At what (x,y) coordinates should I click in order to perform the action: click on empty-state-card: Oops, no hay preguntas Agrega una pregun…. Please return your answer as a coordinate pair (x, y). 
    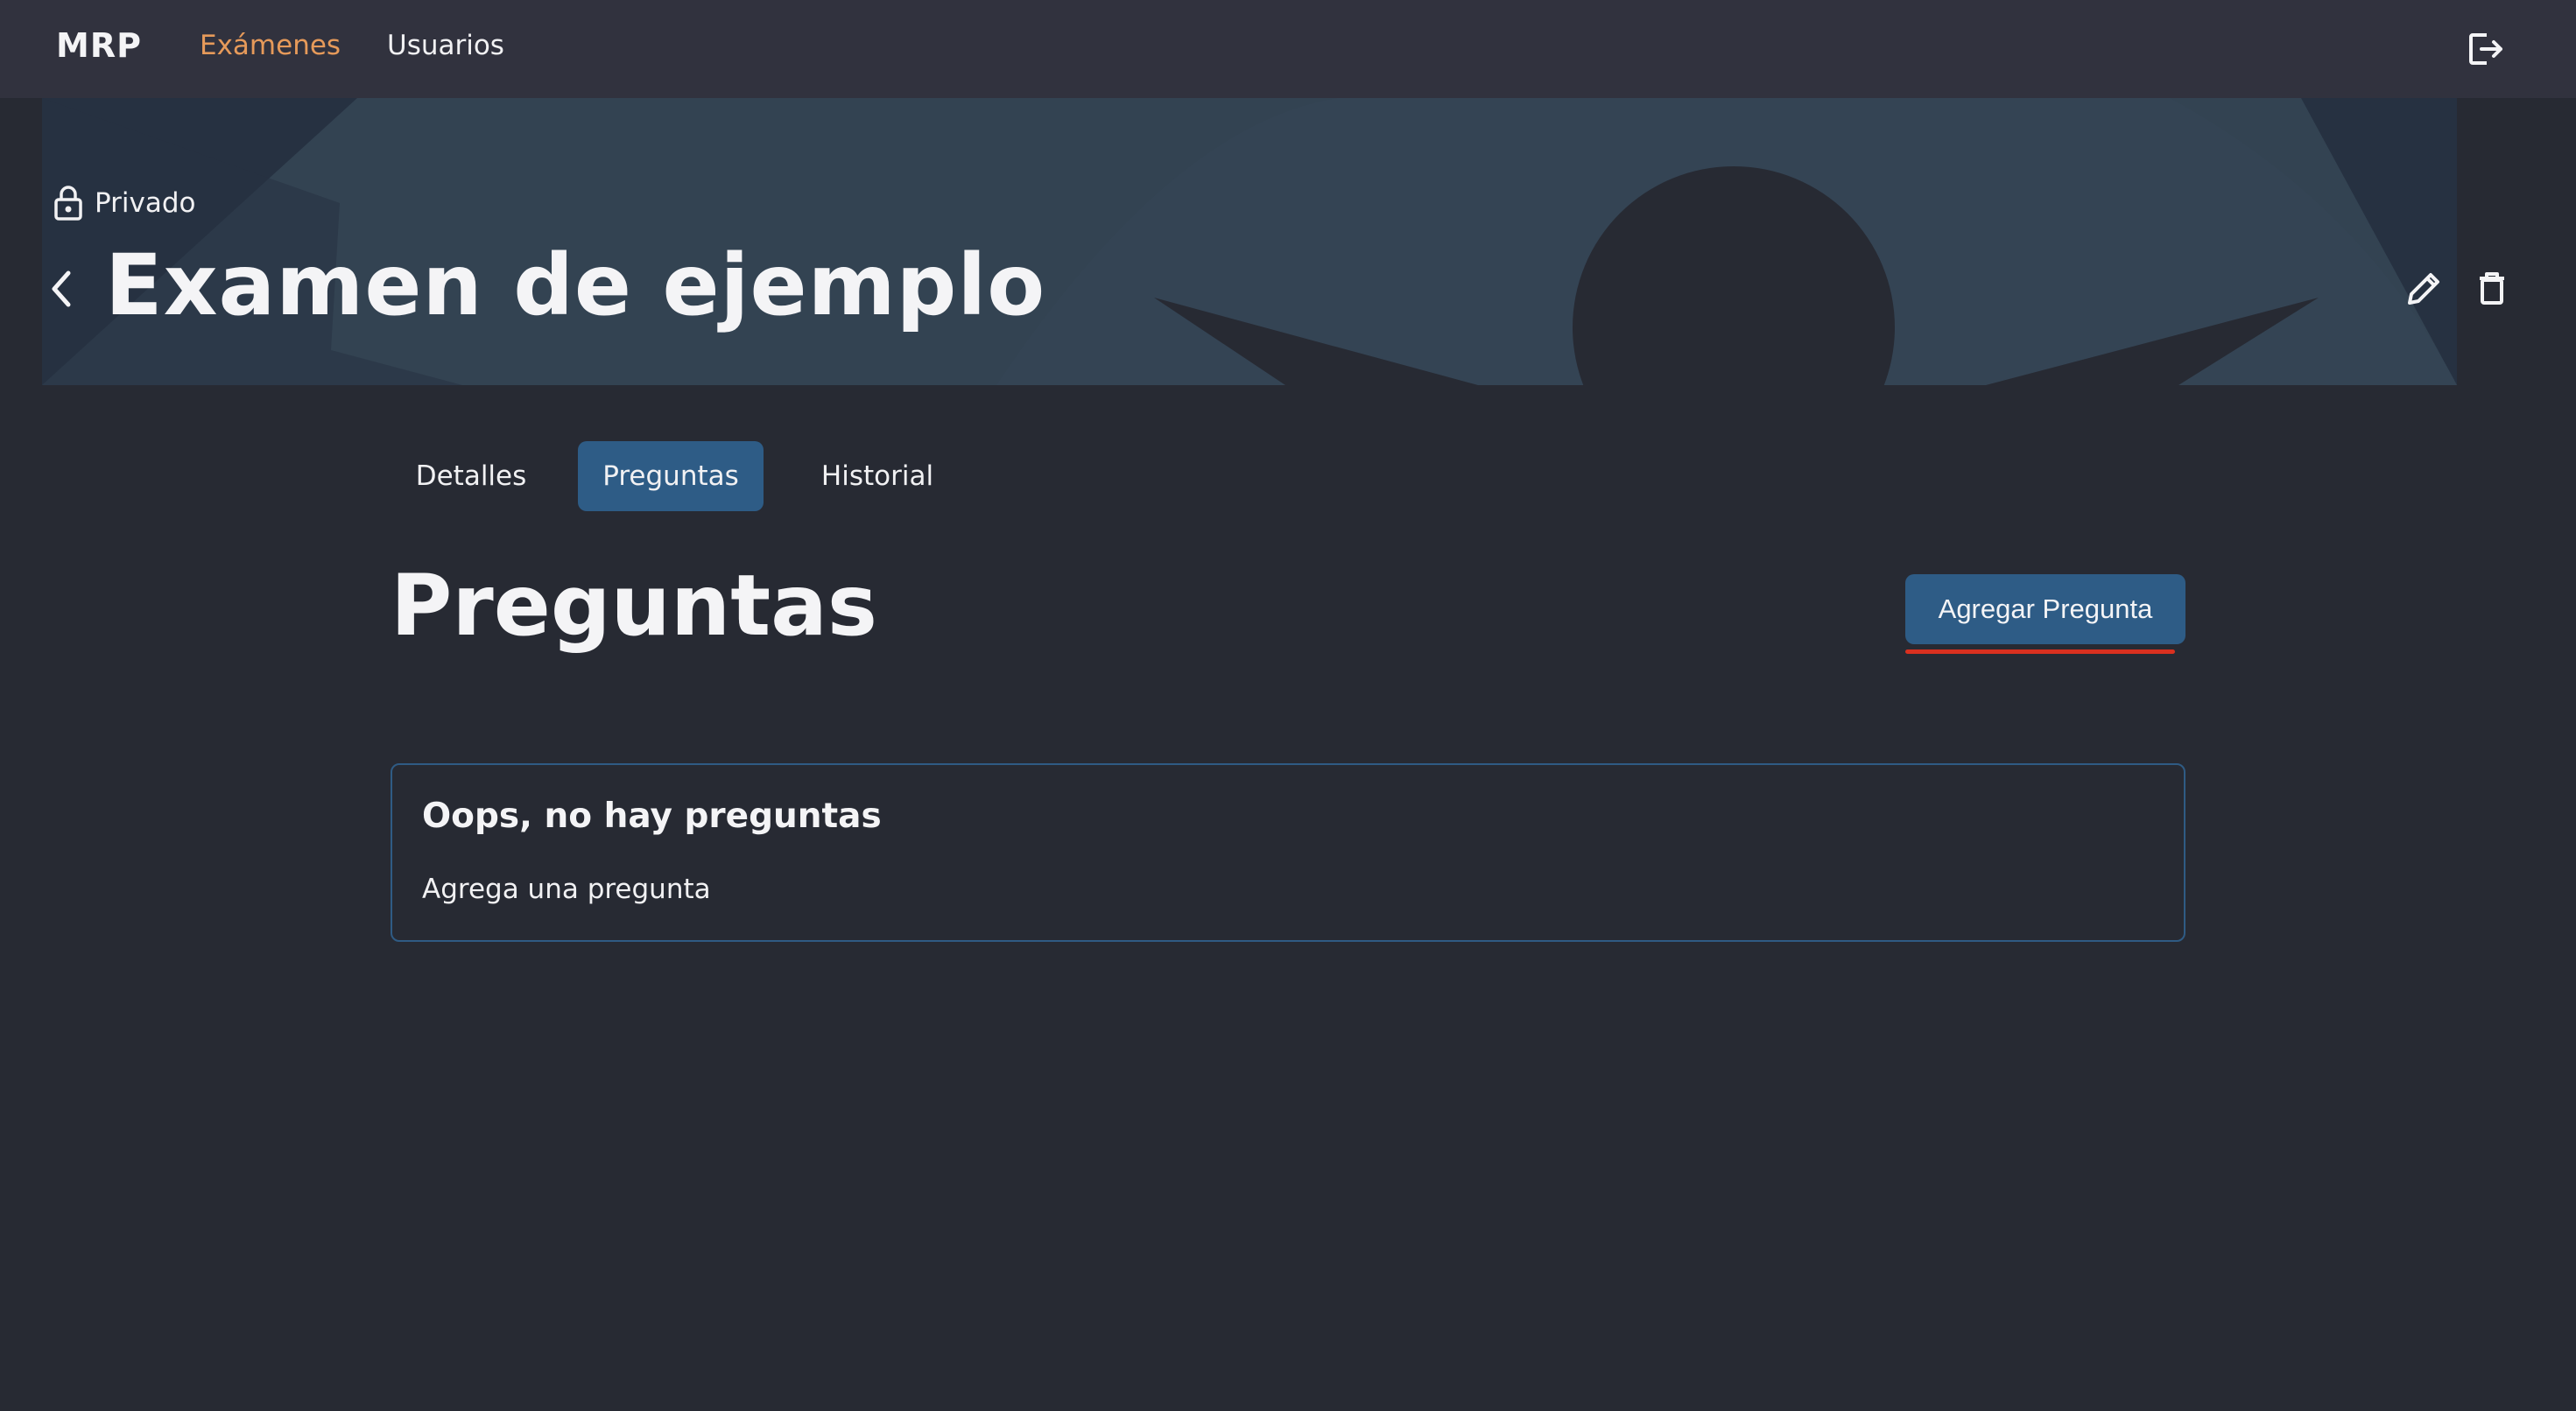
    Looking at the image, I should click on (1288, 852).